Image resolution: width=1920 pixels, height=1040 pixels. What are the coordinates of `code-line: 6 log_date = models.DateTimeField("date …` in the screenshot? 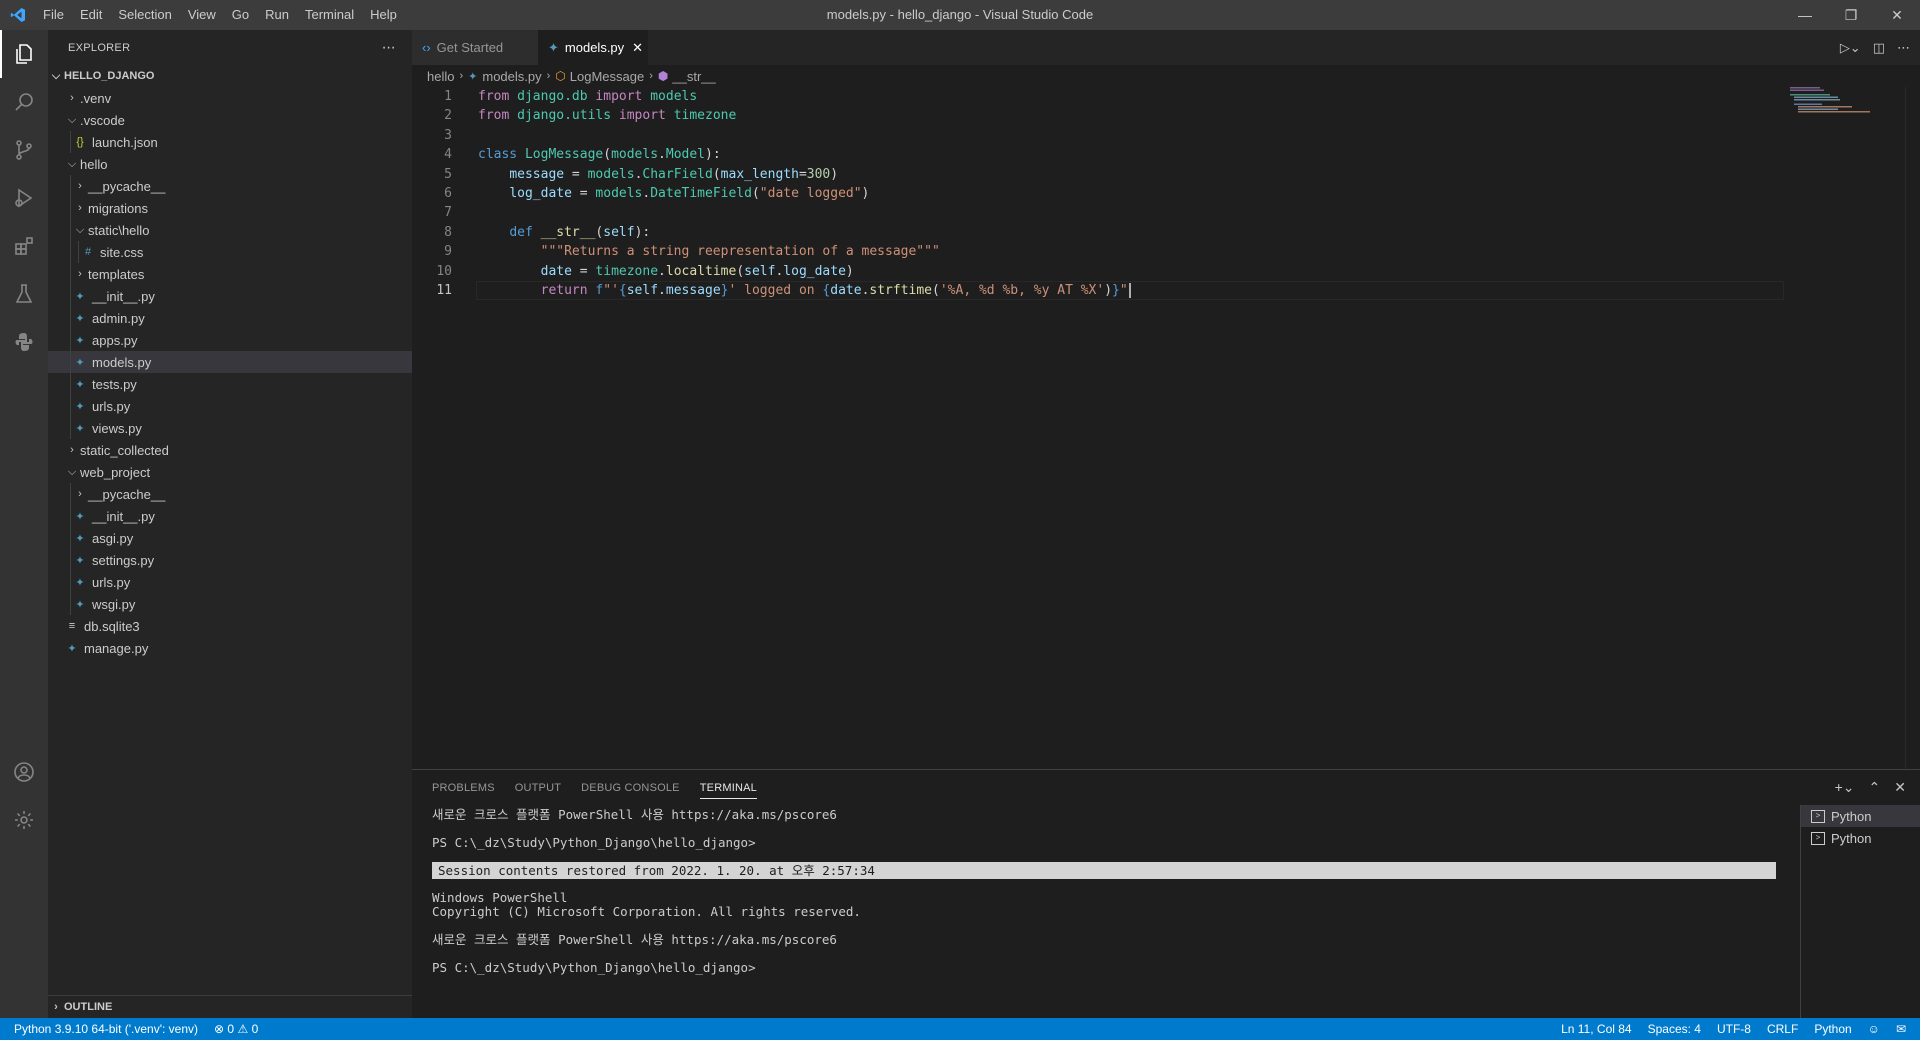 It's located at (1097, 193).